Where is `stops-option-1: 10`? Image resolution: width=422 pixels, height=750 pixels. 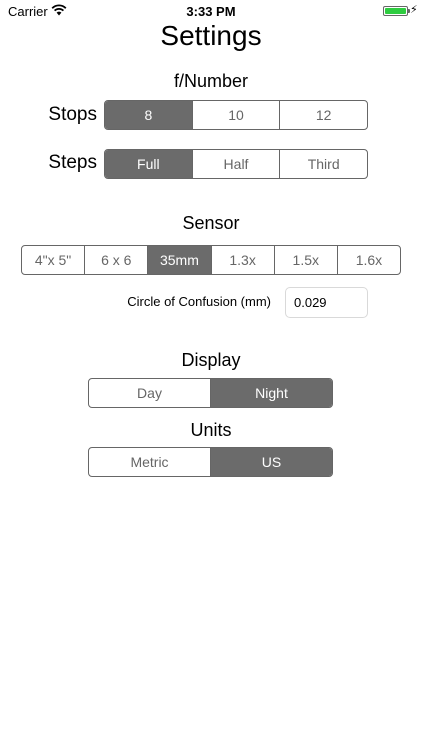
stops-option-1: 10 is located at coordinates (235, 115).